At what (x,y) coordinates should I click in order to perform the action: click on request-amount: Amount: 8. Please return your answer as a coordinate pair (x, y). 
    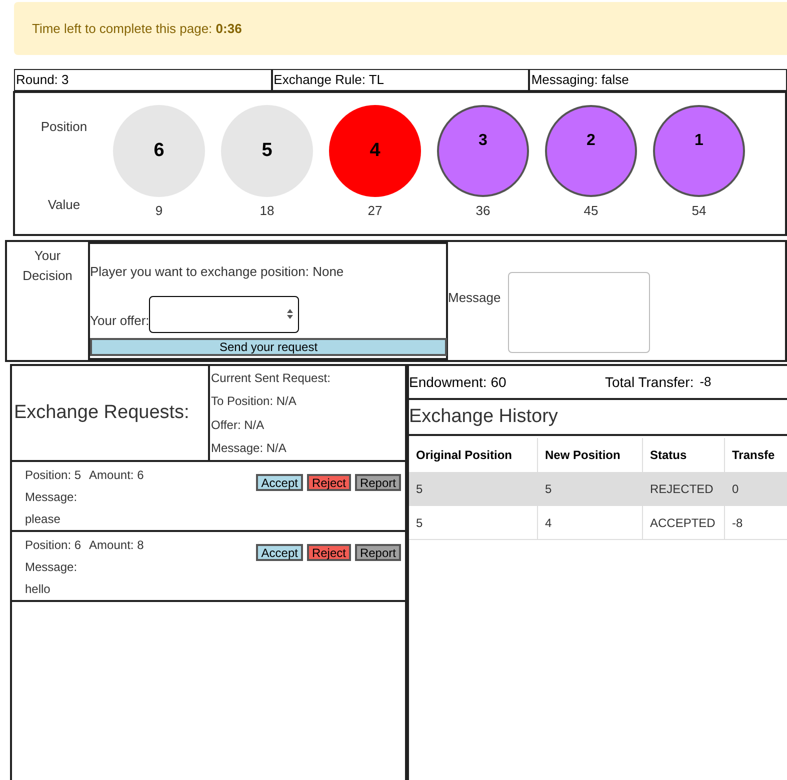
    Looking at the image, I should click on (116, 545).